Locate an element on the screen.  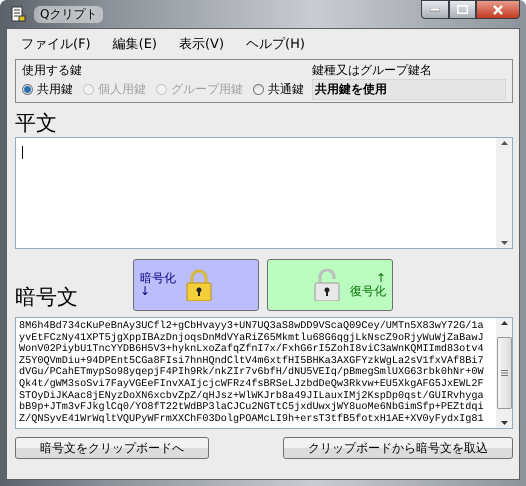
plaintext-label: 平文 is located at coordinates (36, 123).